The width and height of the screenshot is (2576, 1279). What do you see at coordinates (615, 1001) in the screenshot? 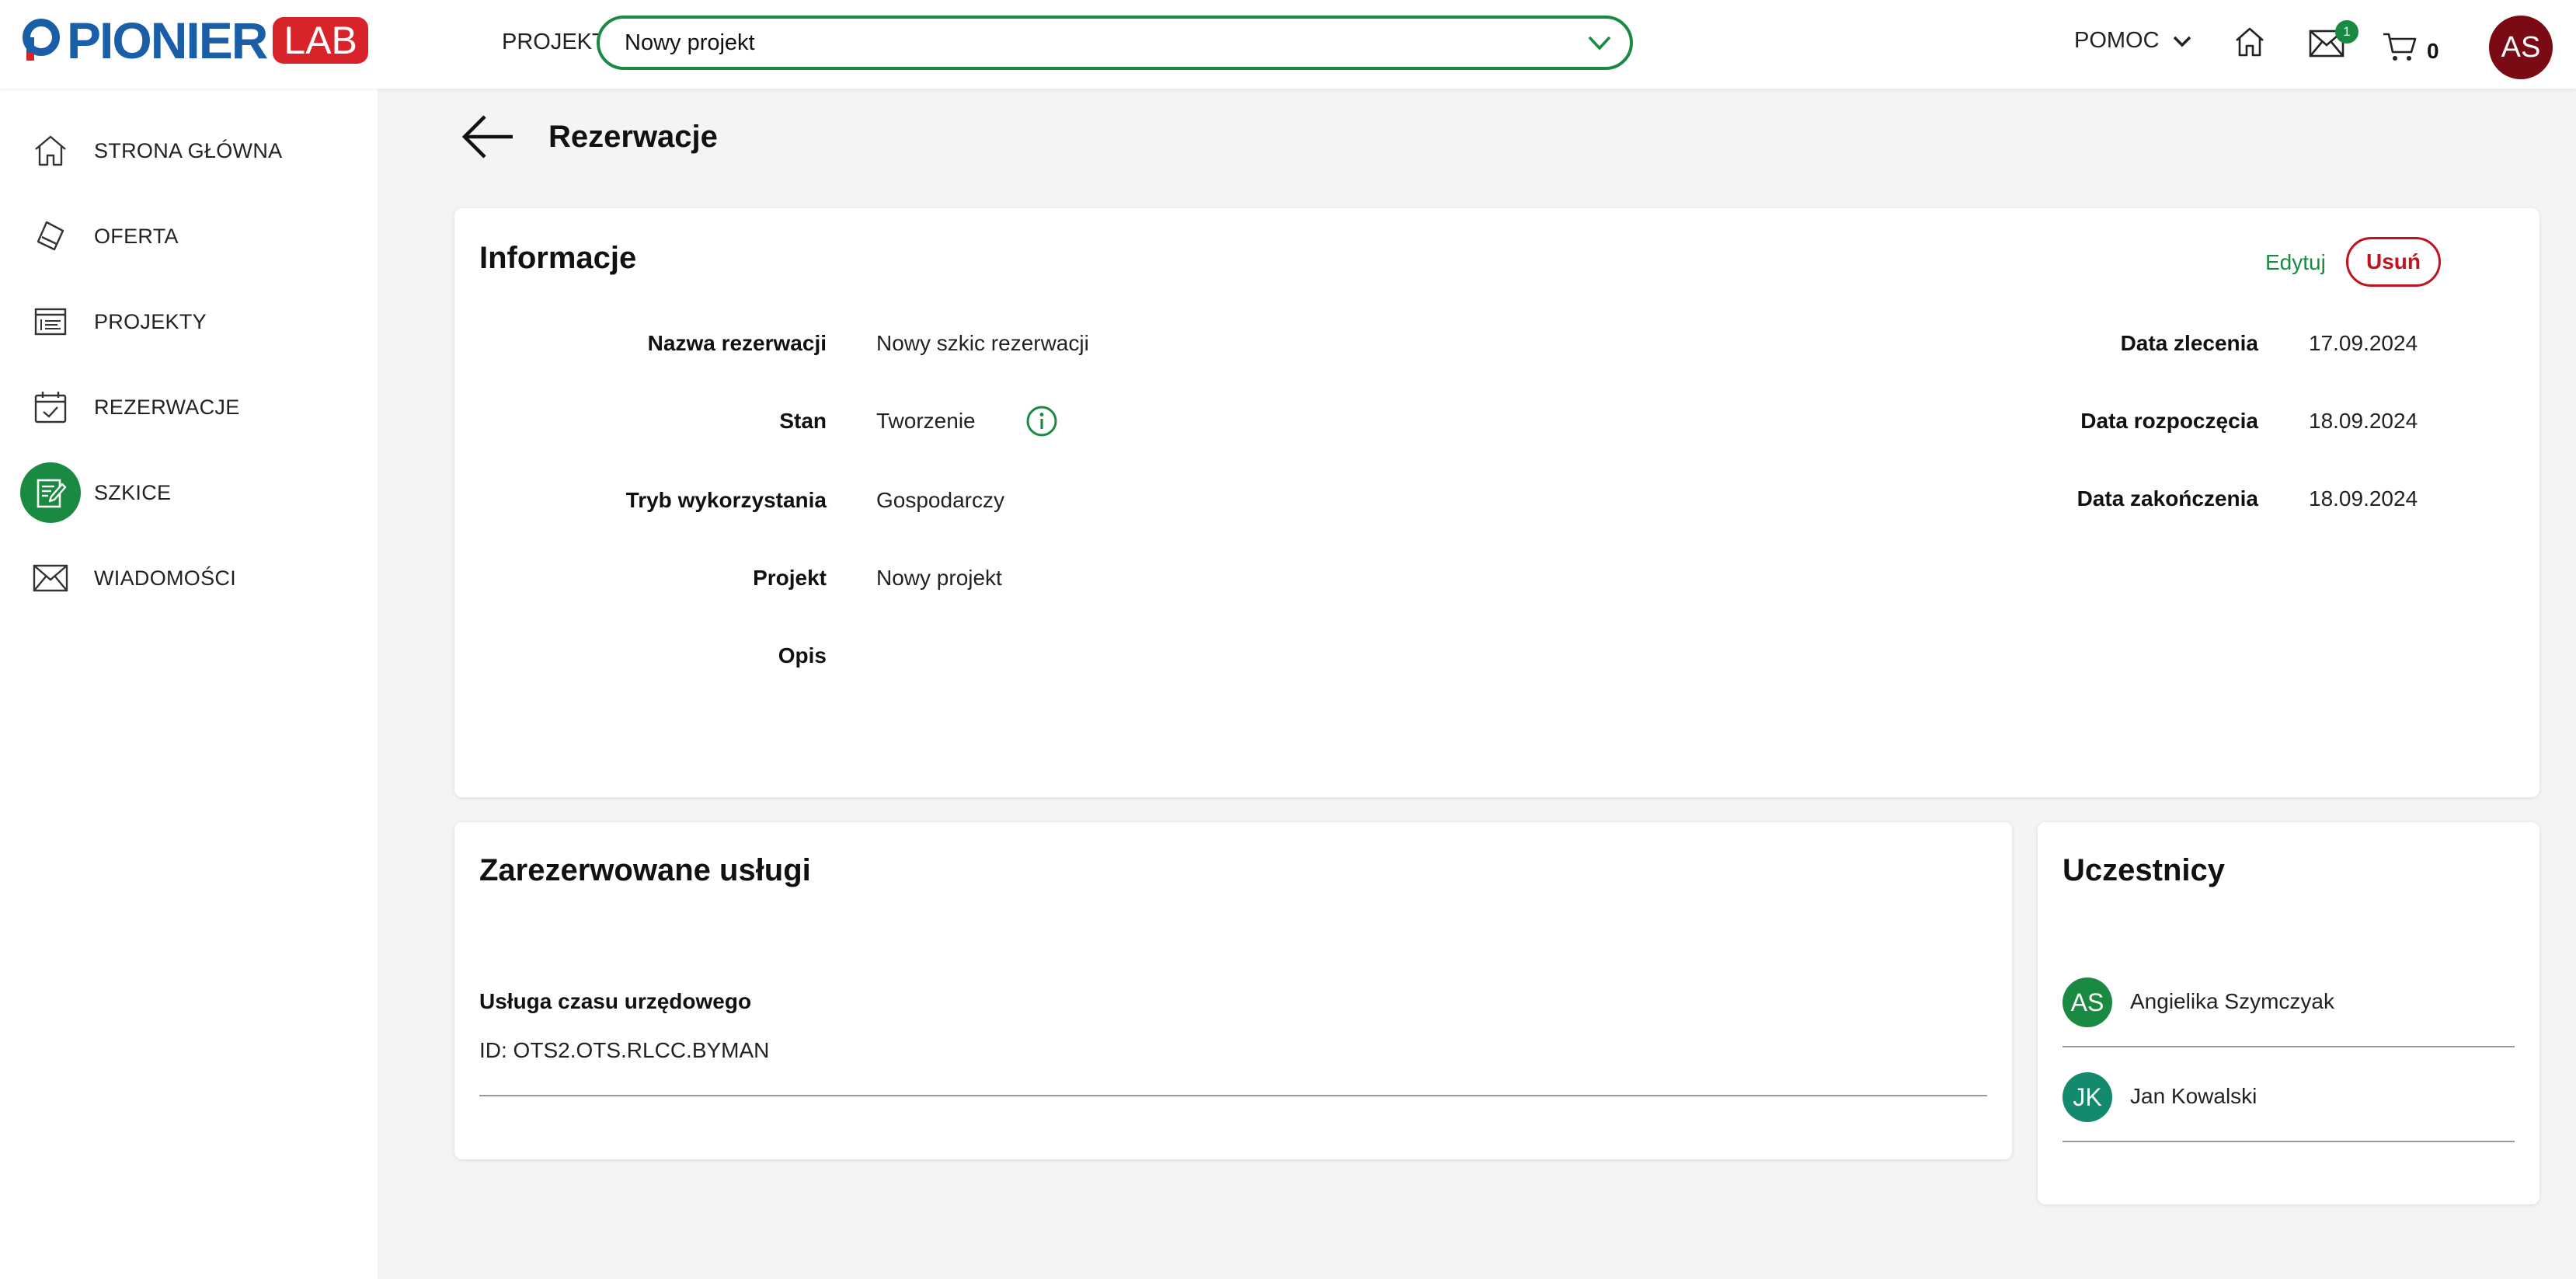
I see `service-name: Usługa czasu urzędowego` at bounding box center [615, 1001].